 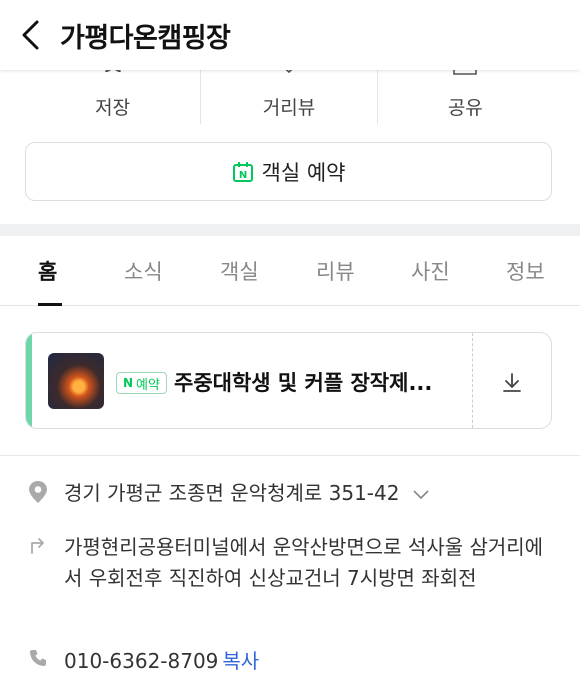 I want to click on tab-info: 정보, so click(x=525, y=271).